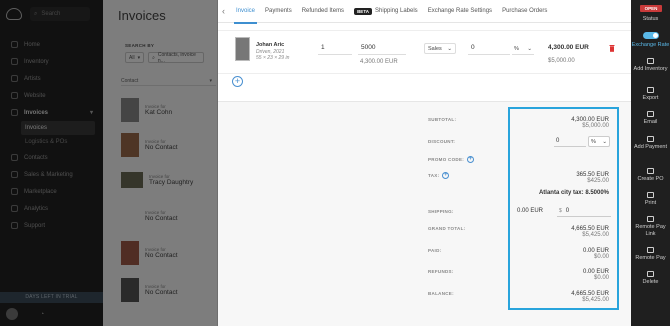  What do you see at coordinates (650, 143) in the screenshot?
I see `add-payment-button: Add Payment` at bounding box center [650, 143].